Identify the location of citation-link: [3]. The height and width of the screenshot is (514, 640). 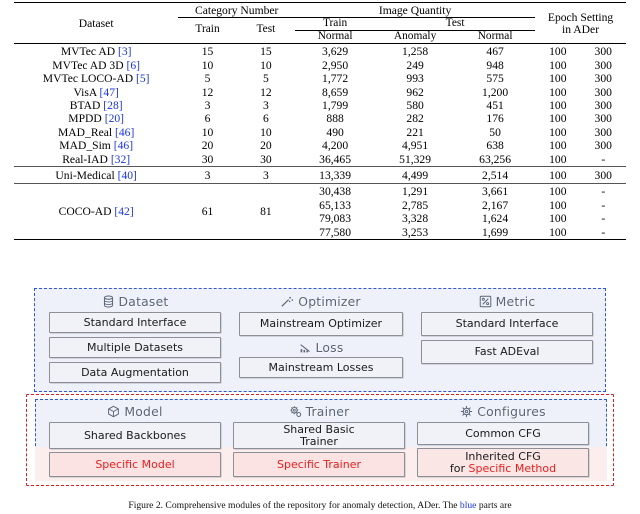
(125, 51).